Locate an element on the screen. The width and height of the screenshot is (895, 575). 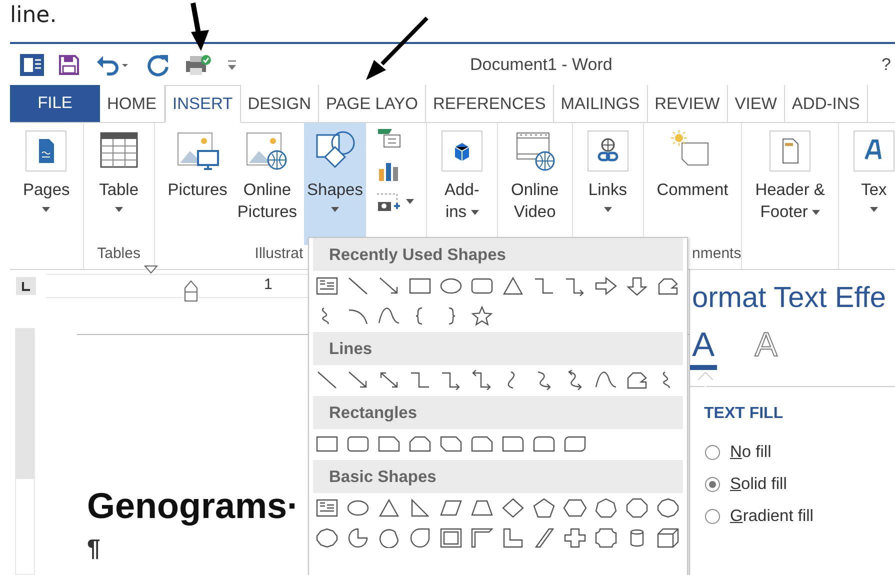
ribbon-button: Shapes is located at coordinates (335, 184).